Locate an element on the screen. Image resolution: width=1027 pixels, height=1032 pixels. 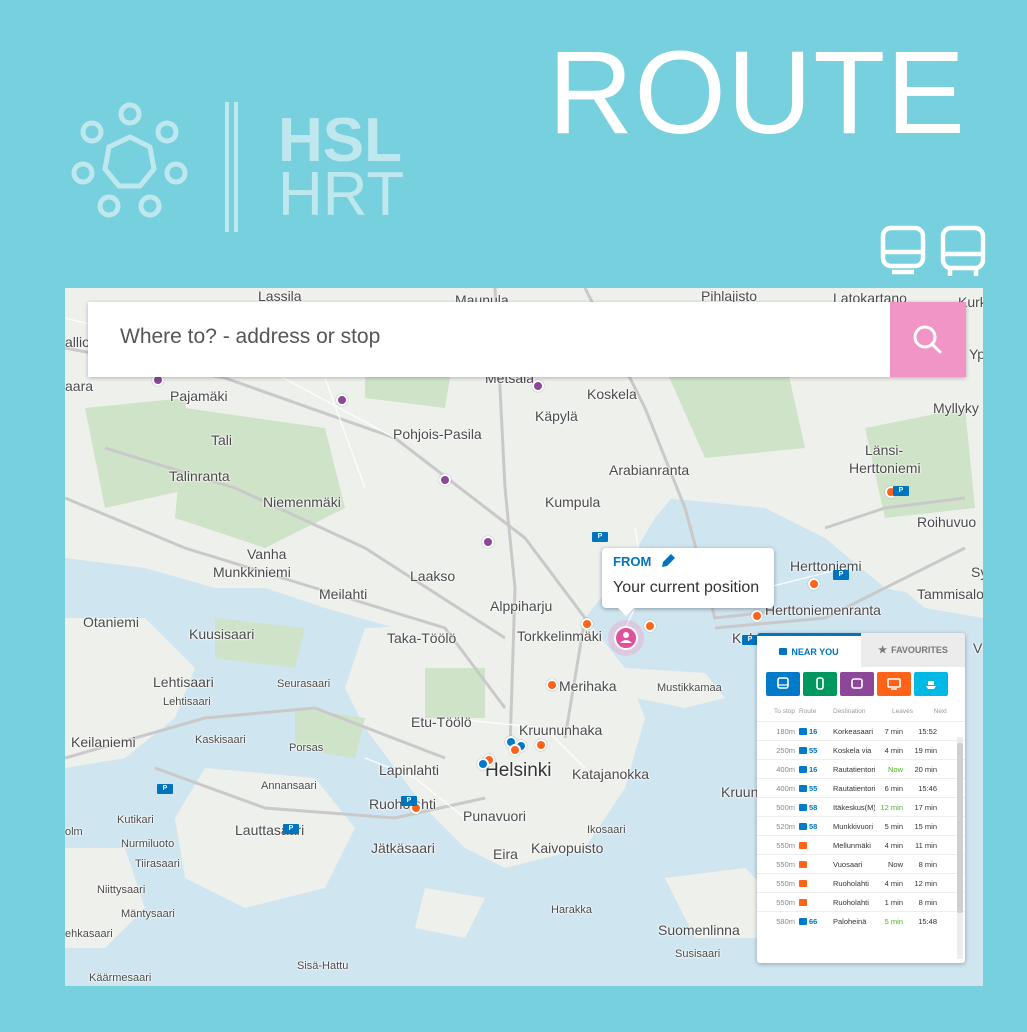
departure-row: 550m Ruoholahti 4 min 12 min is located at coordinates (861, 882).